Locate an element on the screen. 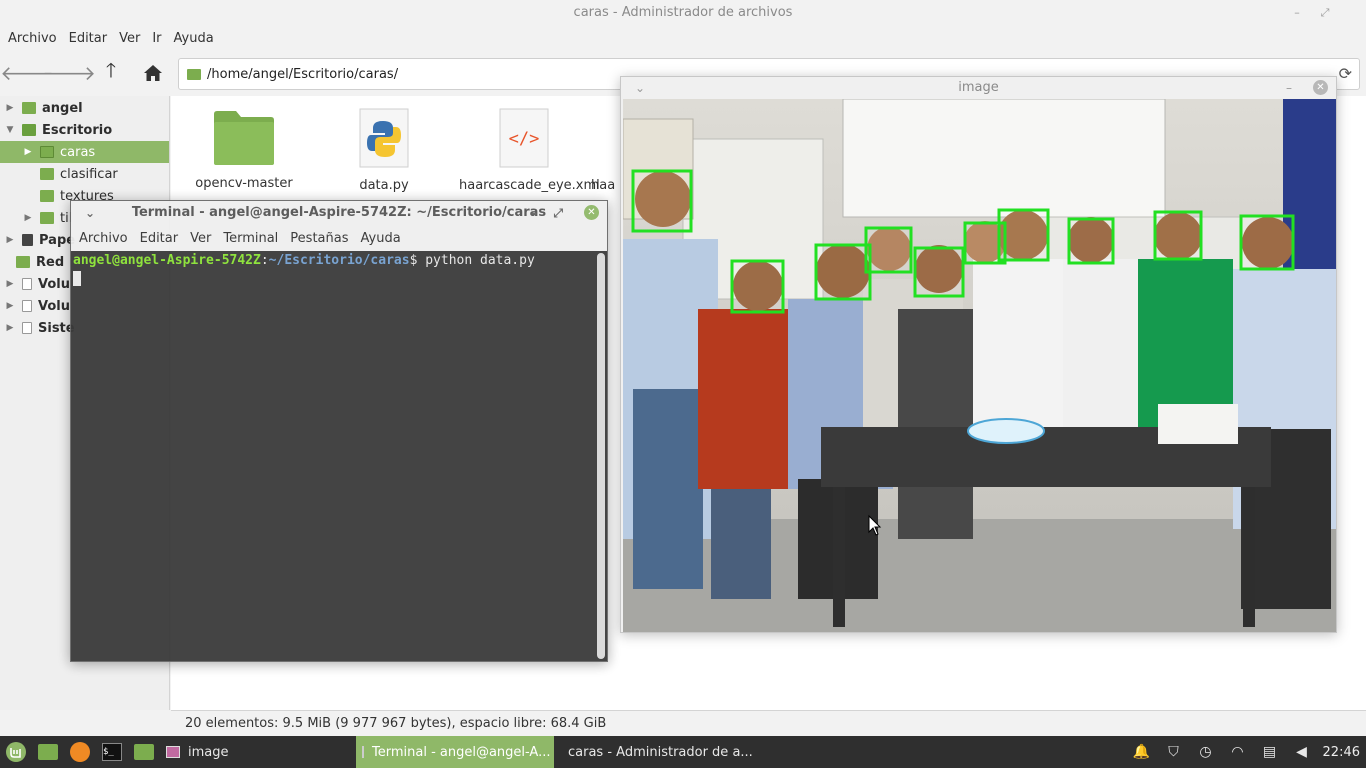 The image size is (1366, 768). file-item: haa is located at coordinates (606, 150).